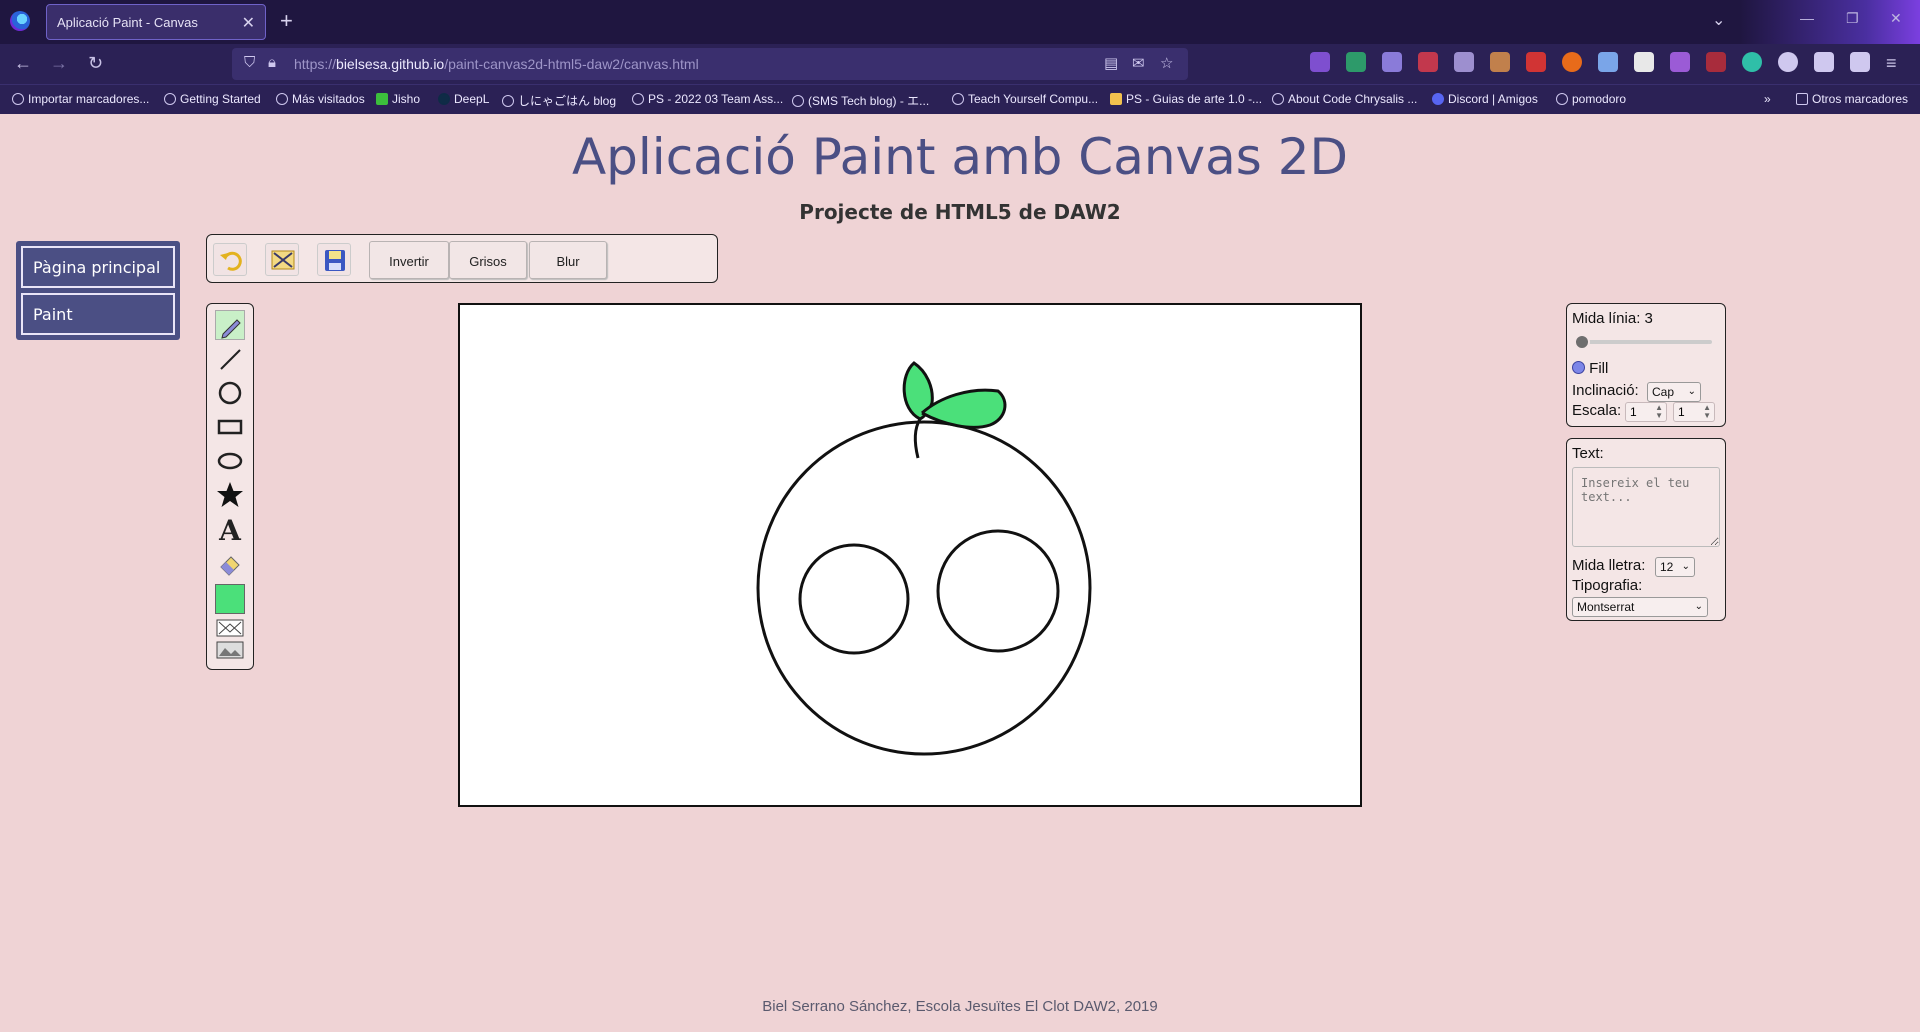 This screenshot has height=1032, width=1920. Describe the element at coordinates (286, 21) in the screenshot. I see `new-tab-button: +` at that location.